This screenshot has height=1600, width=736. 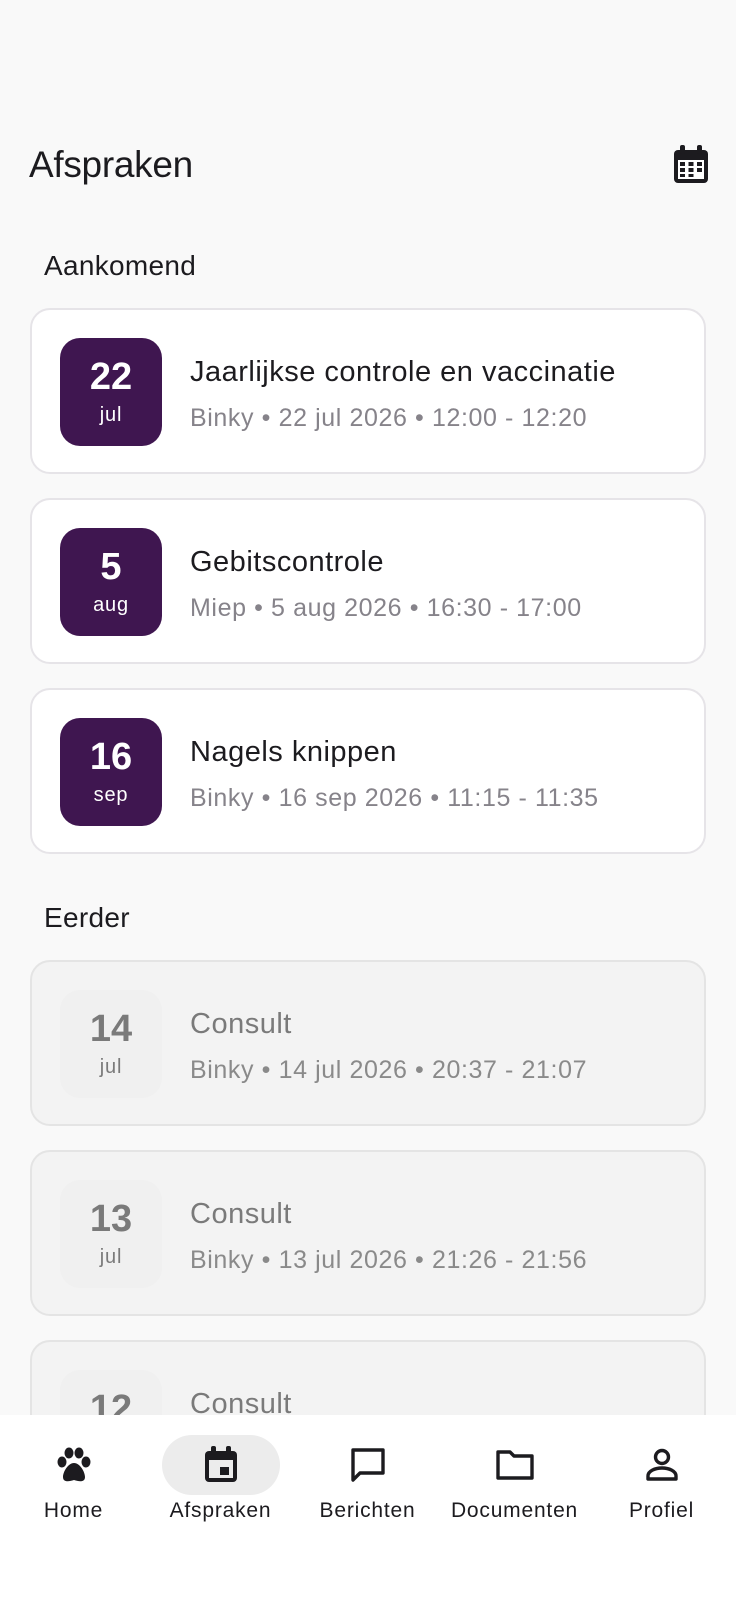 What do you see at coordinates (111, 1029) in the screenshot?
I see `date-day: 14` at bounding box center [111, 1029].